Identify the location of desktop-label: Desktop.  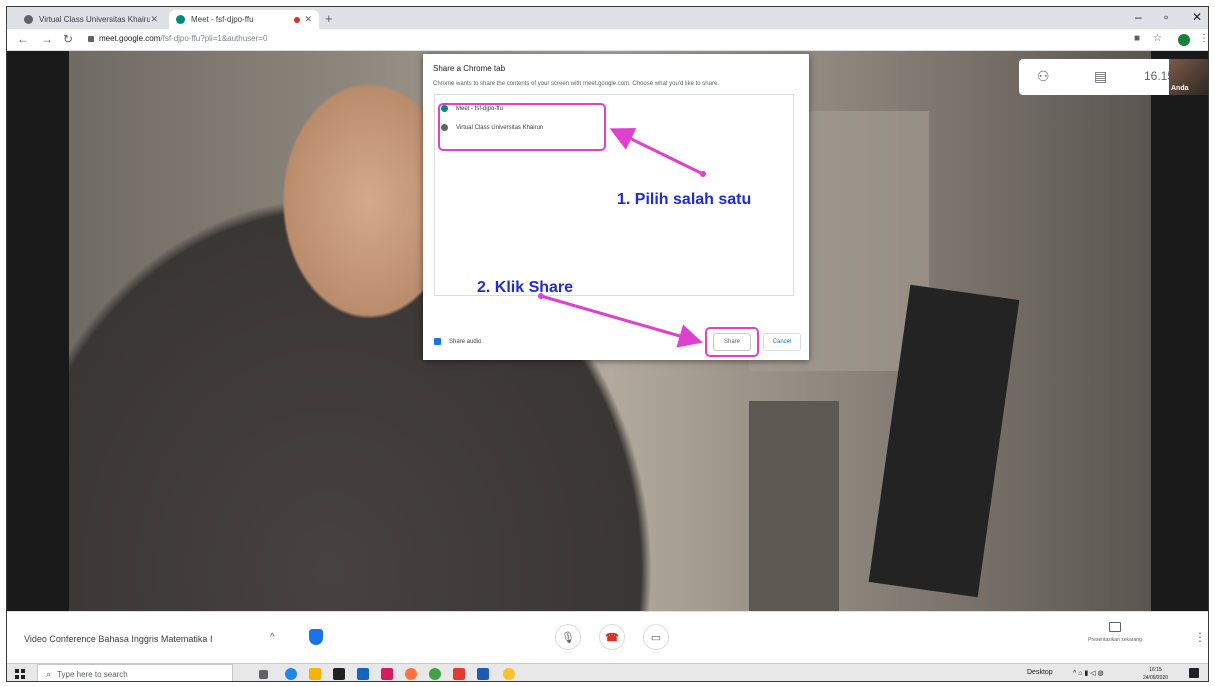
(1040, 672).